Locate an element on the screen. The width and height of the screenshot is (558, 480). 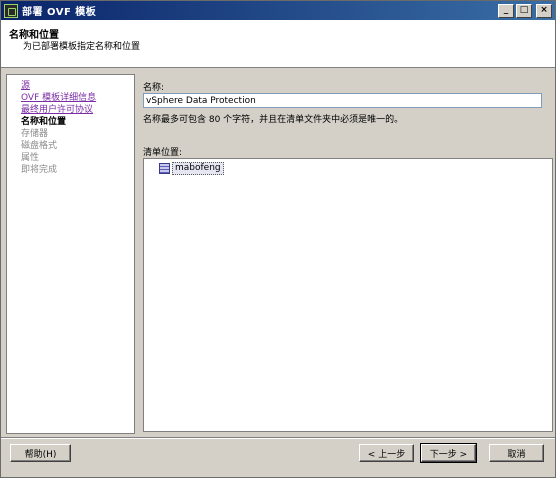
next-button: 下一步 > is located at coordinates (448, 453).